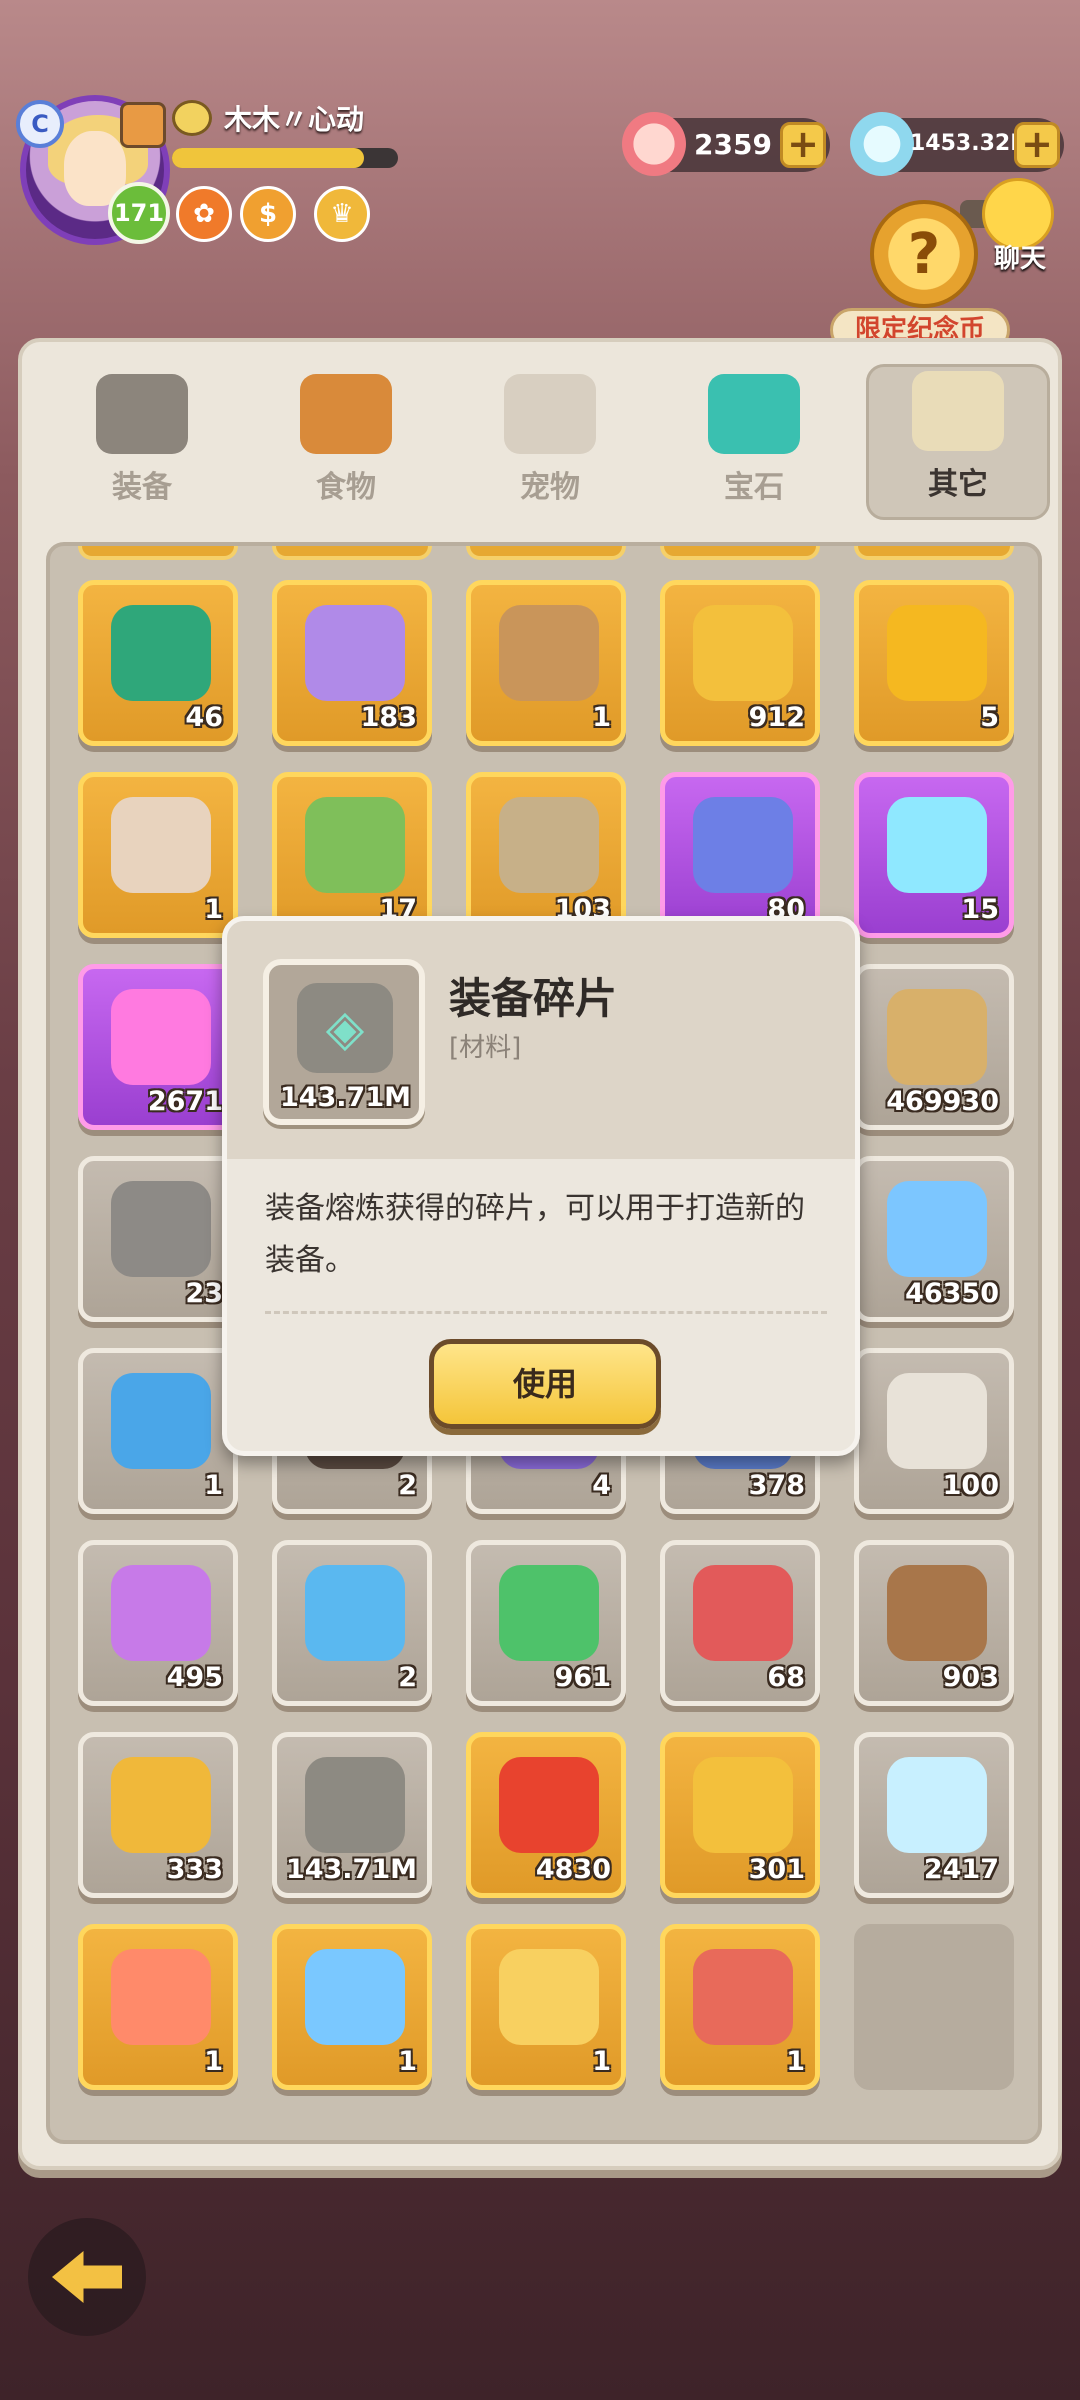 This screenshot has width=1080, height=2400. I want to click on paw-buff-icon: ✿, so click(204, 214).